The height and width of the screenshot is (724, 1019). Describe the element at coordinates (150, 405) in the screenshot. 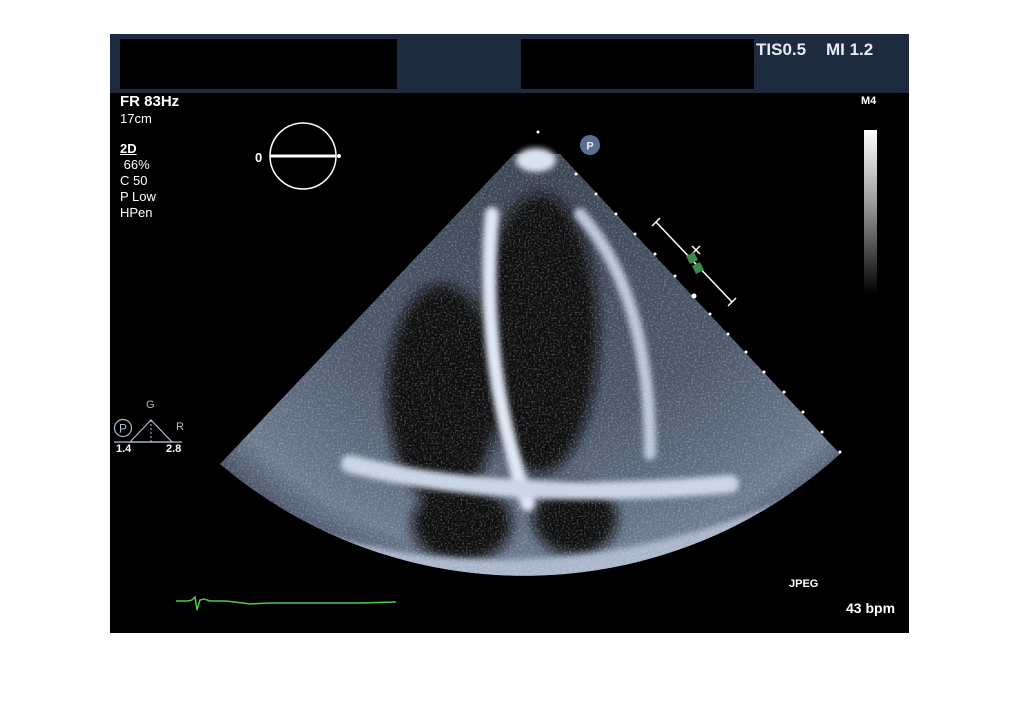

I see `focus-g-label: G` at that location.